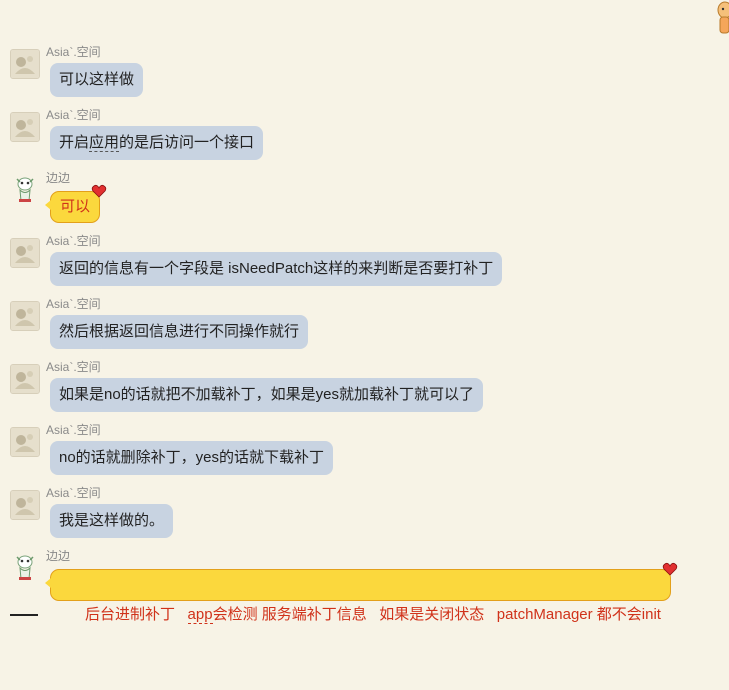  I want to click on mascot-icon, so click(722, 18).